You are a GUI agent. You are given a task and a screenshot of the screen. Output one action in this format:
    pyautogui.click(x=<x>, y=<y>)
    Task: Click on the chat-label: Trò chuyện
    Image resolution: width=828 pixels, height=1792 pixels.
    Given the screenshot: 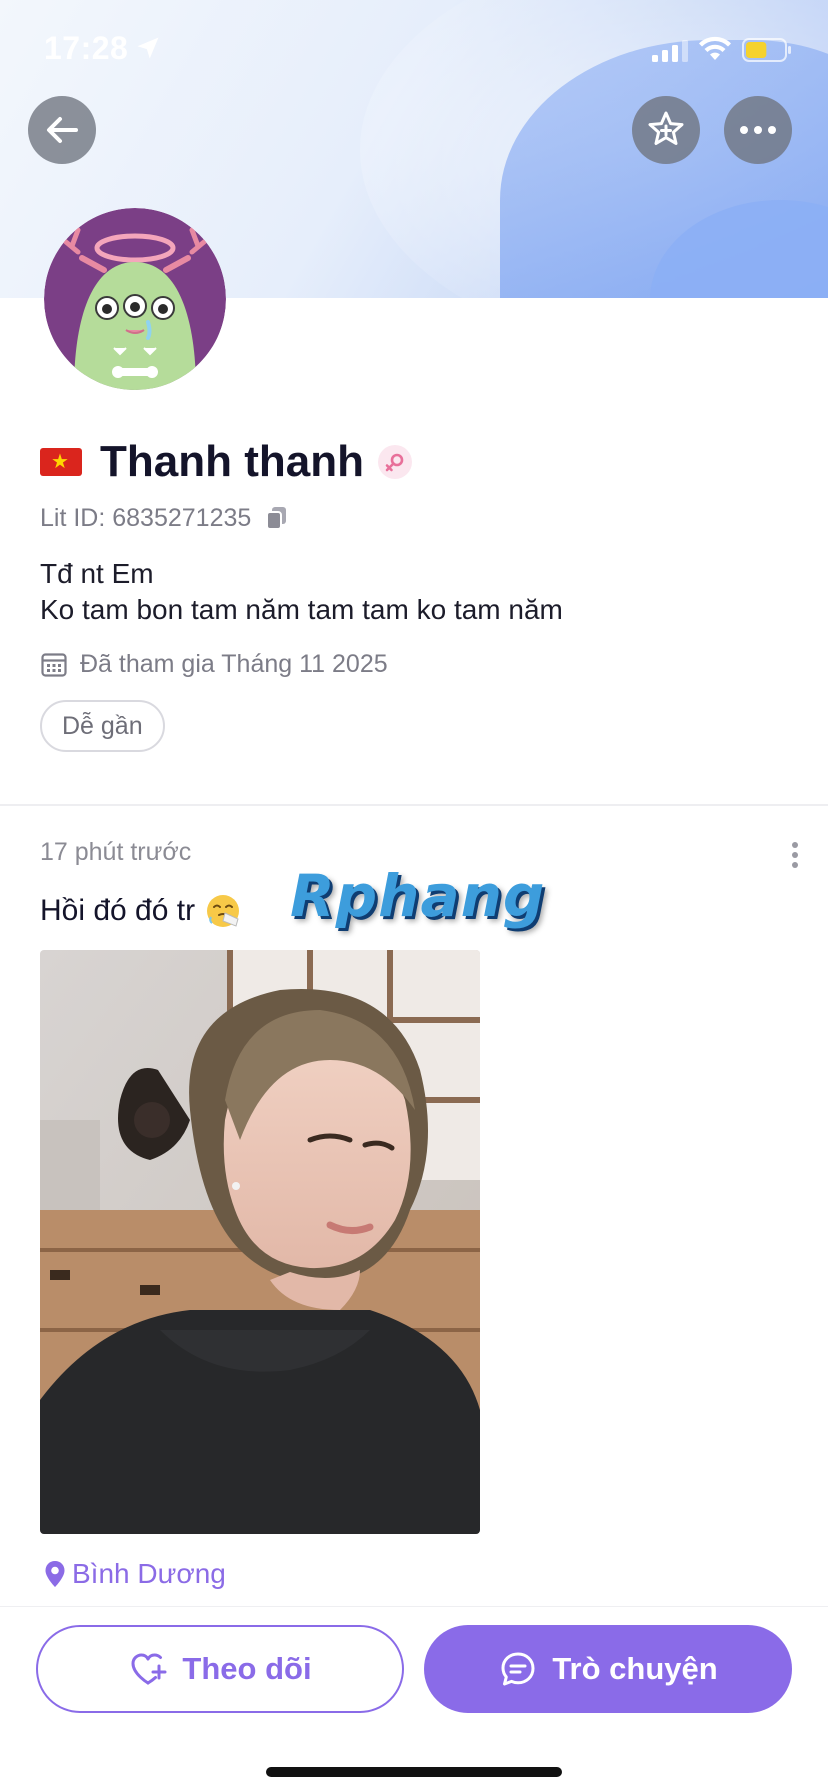 What is the action you would take?
    pyautogui.click(x=635, y=1668)
    